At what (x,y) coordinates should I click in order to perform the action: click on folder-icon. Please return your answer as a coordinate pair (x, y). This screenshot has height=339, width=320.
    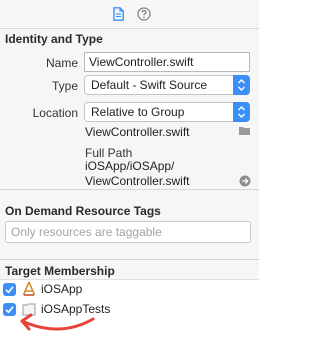
    Looking at the image, I should click on (244, 130).